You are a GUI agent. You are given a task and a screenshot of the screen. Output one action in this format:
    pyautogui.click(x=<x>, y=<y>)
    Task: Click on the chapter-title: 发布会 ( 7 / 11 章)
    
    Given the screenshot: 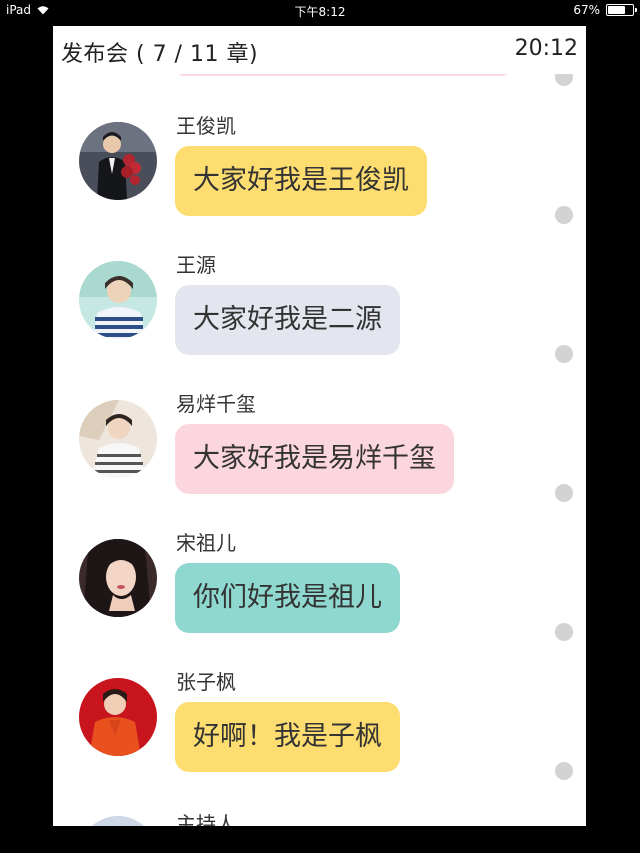 What is the action you would take?
    pyautogui.click(x=160, y=54)
    